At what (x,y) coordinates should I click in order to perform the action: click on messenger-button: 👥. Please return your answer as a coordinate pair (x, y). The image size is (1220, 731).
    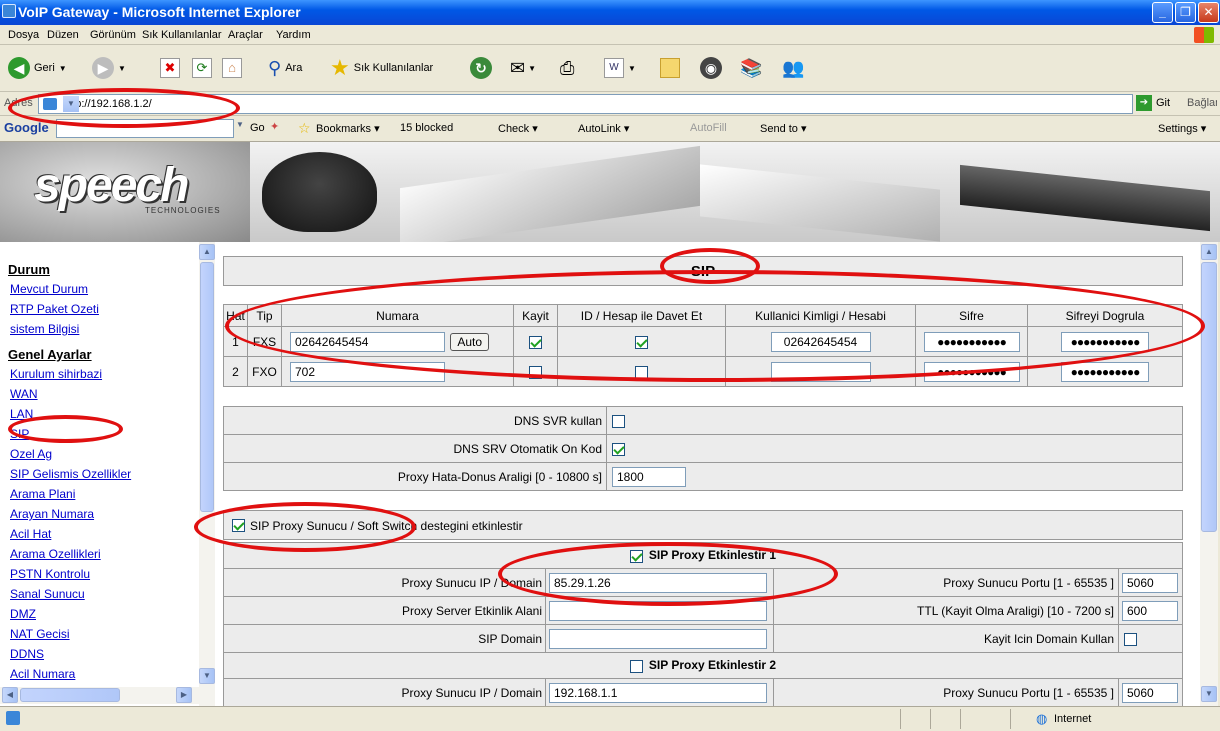
    Looking at the image, I should click on (793, 68).